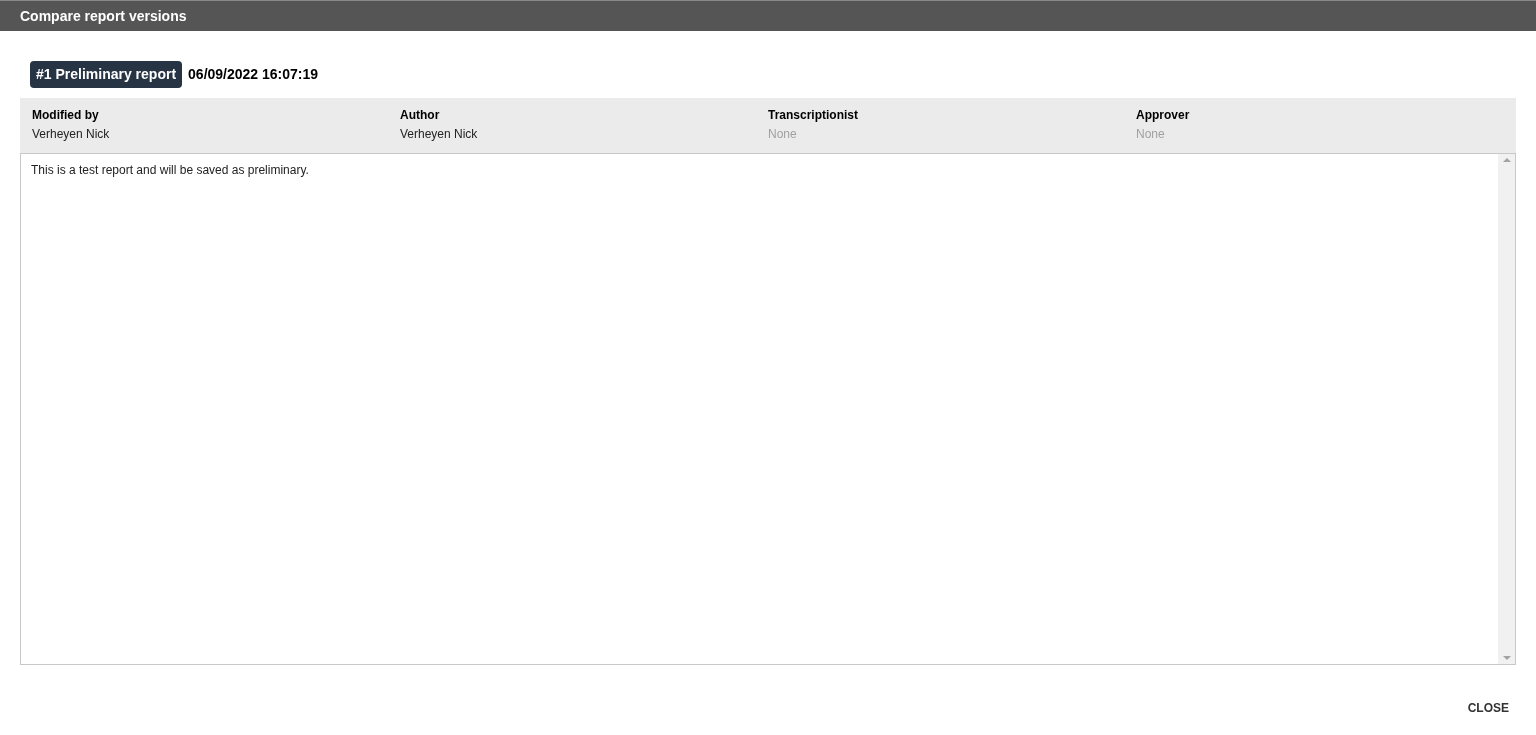  What do you see at coordinates (106, 74) in the screenshot?
I see `version-badge: #1 Preliminary report` at bounding box center [106, 74].